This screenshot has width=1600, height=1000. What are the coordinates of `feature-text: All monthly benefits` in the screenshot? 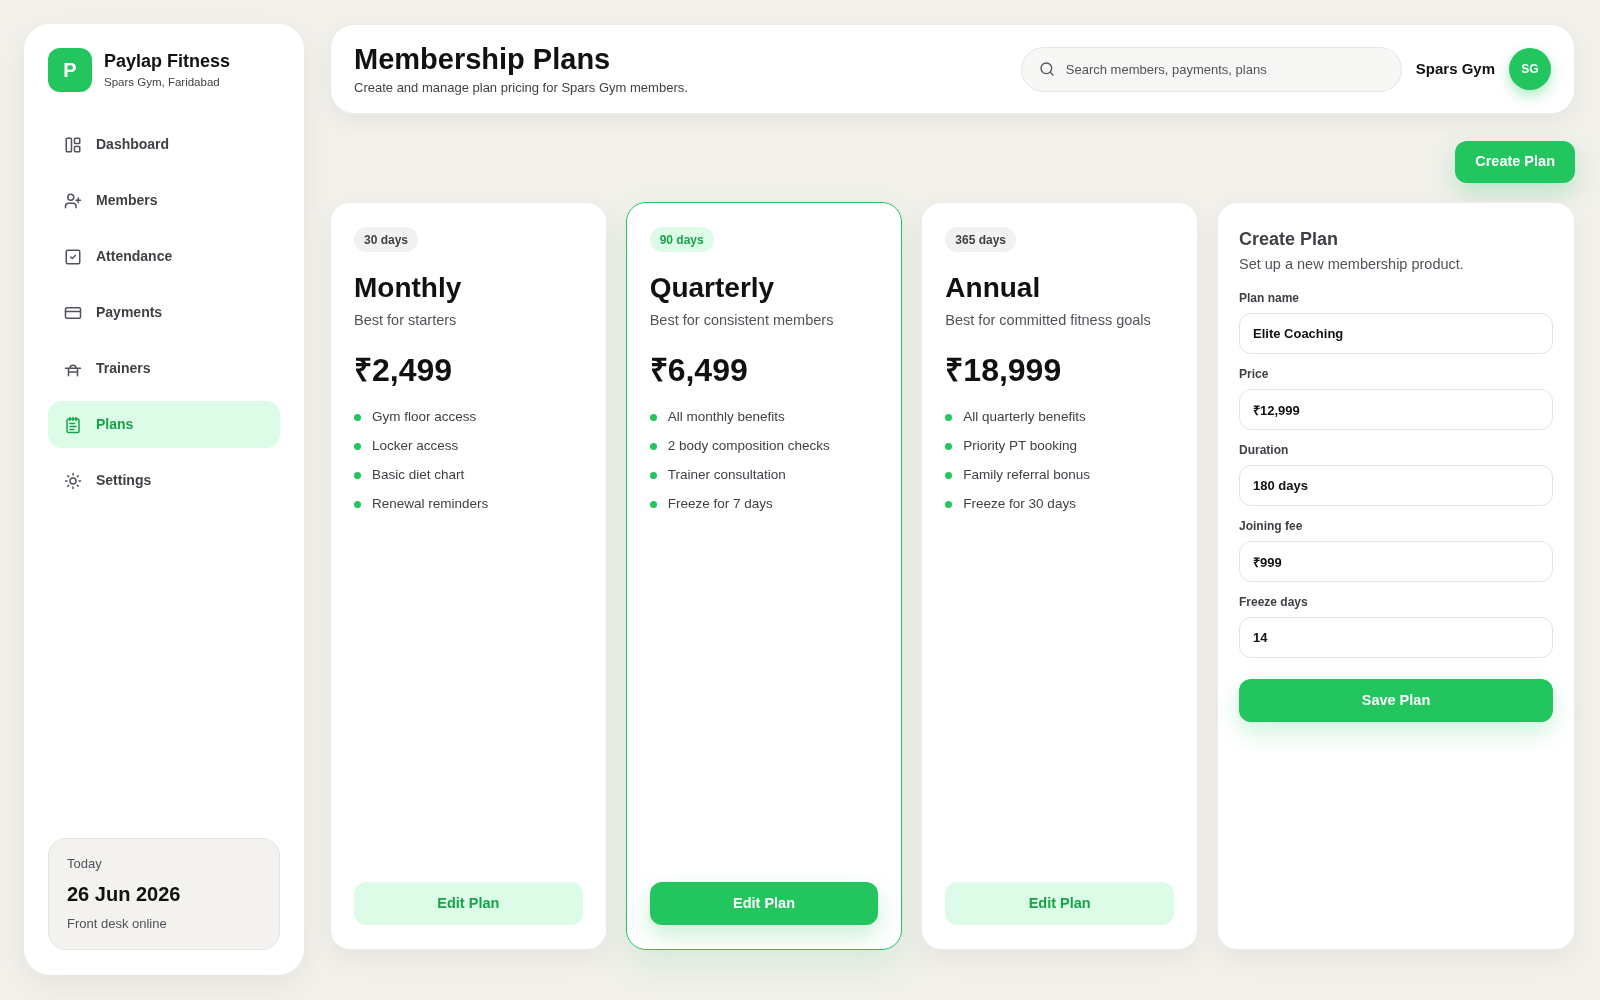 It's located at (726, 417).